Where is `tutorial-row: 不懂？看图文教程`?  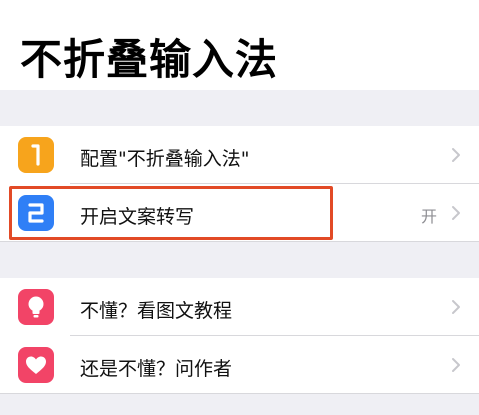 tutorial-row: 不懂？看图文教程 is located at coordinates (239, 307).